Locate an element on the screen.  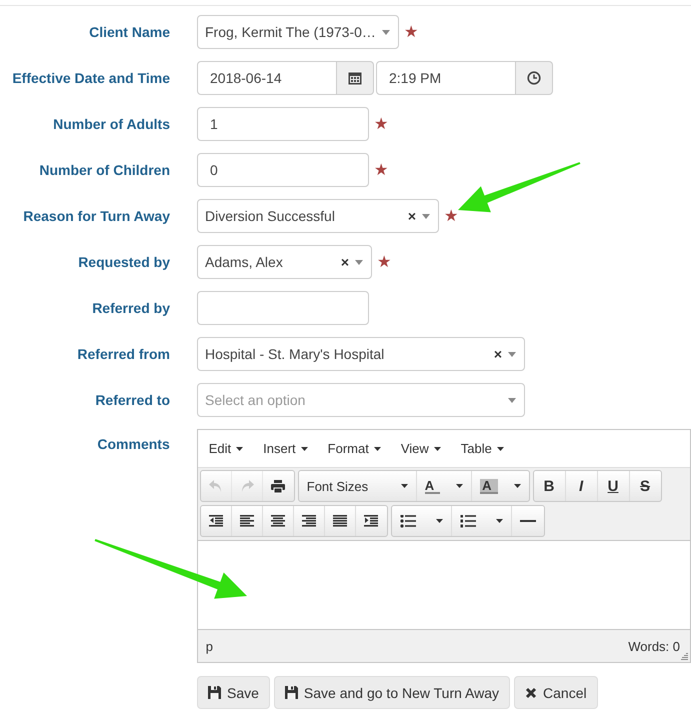
save-button: Save is located at coordinates (233, 692).